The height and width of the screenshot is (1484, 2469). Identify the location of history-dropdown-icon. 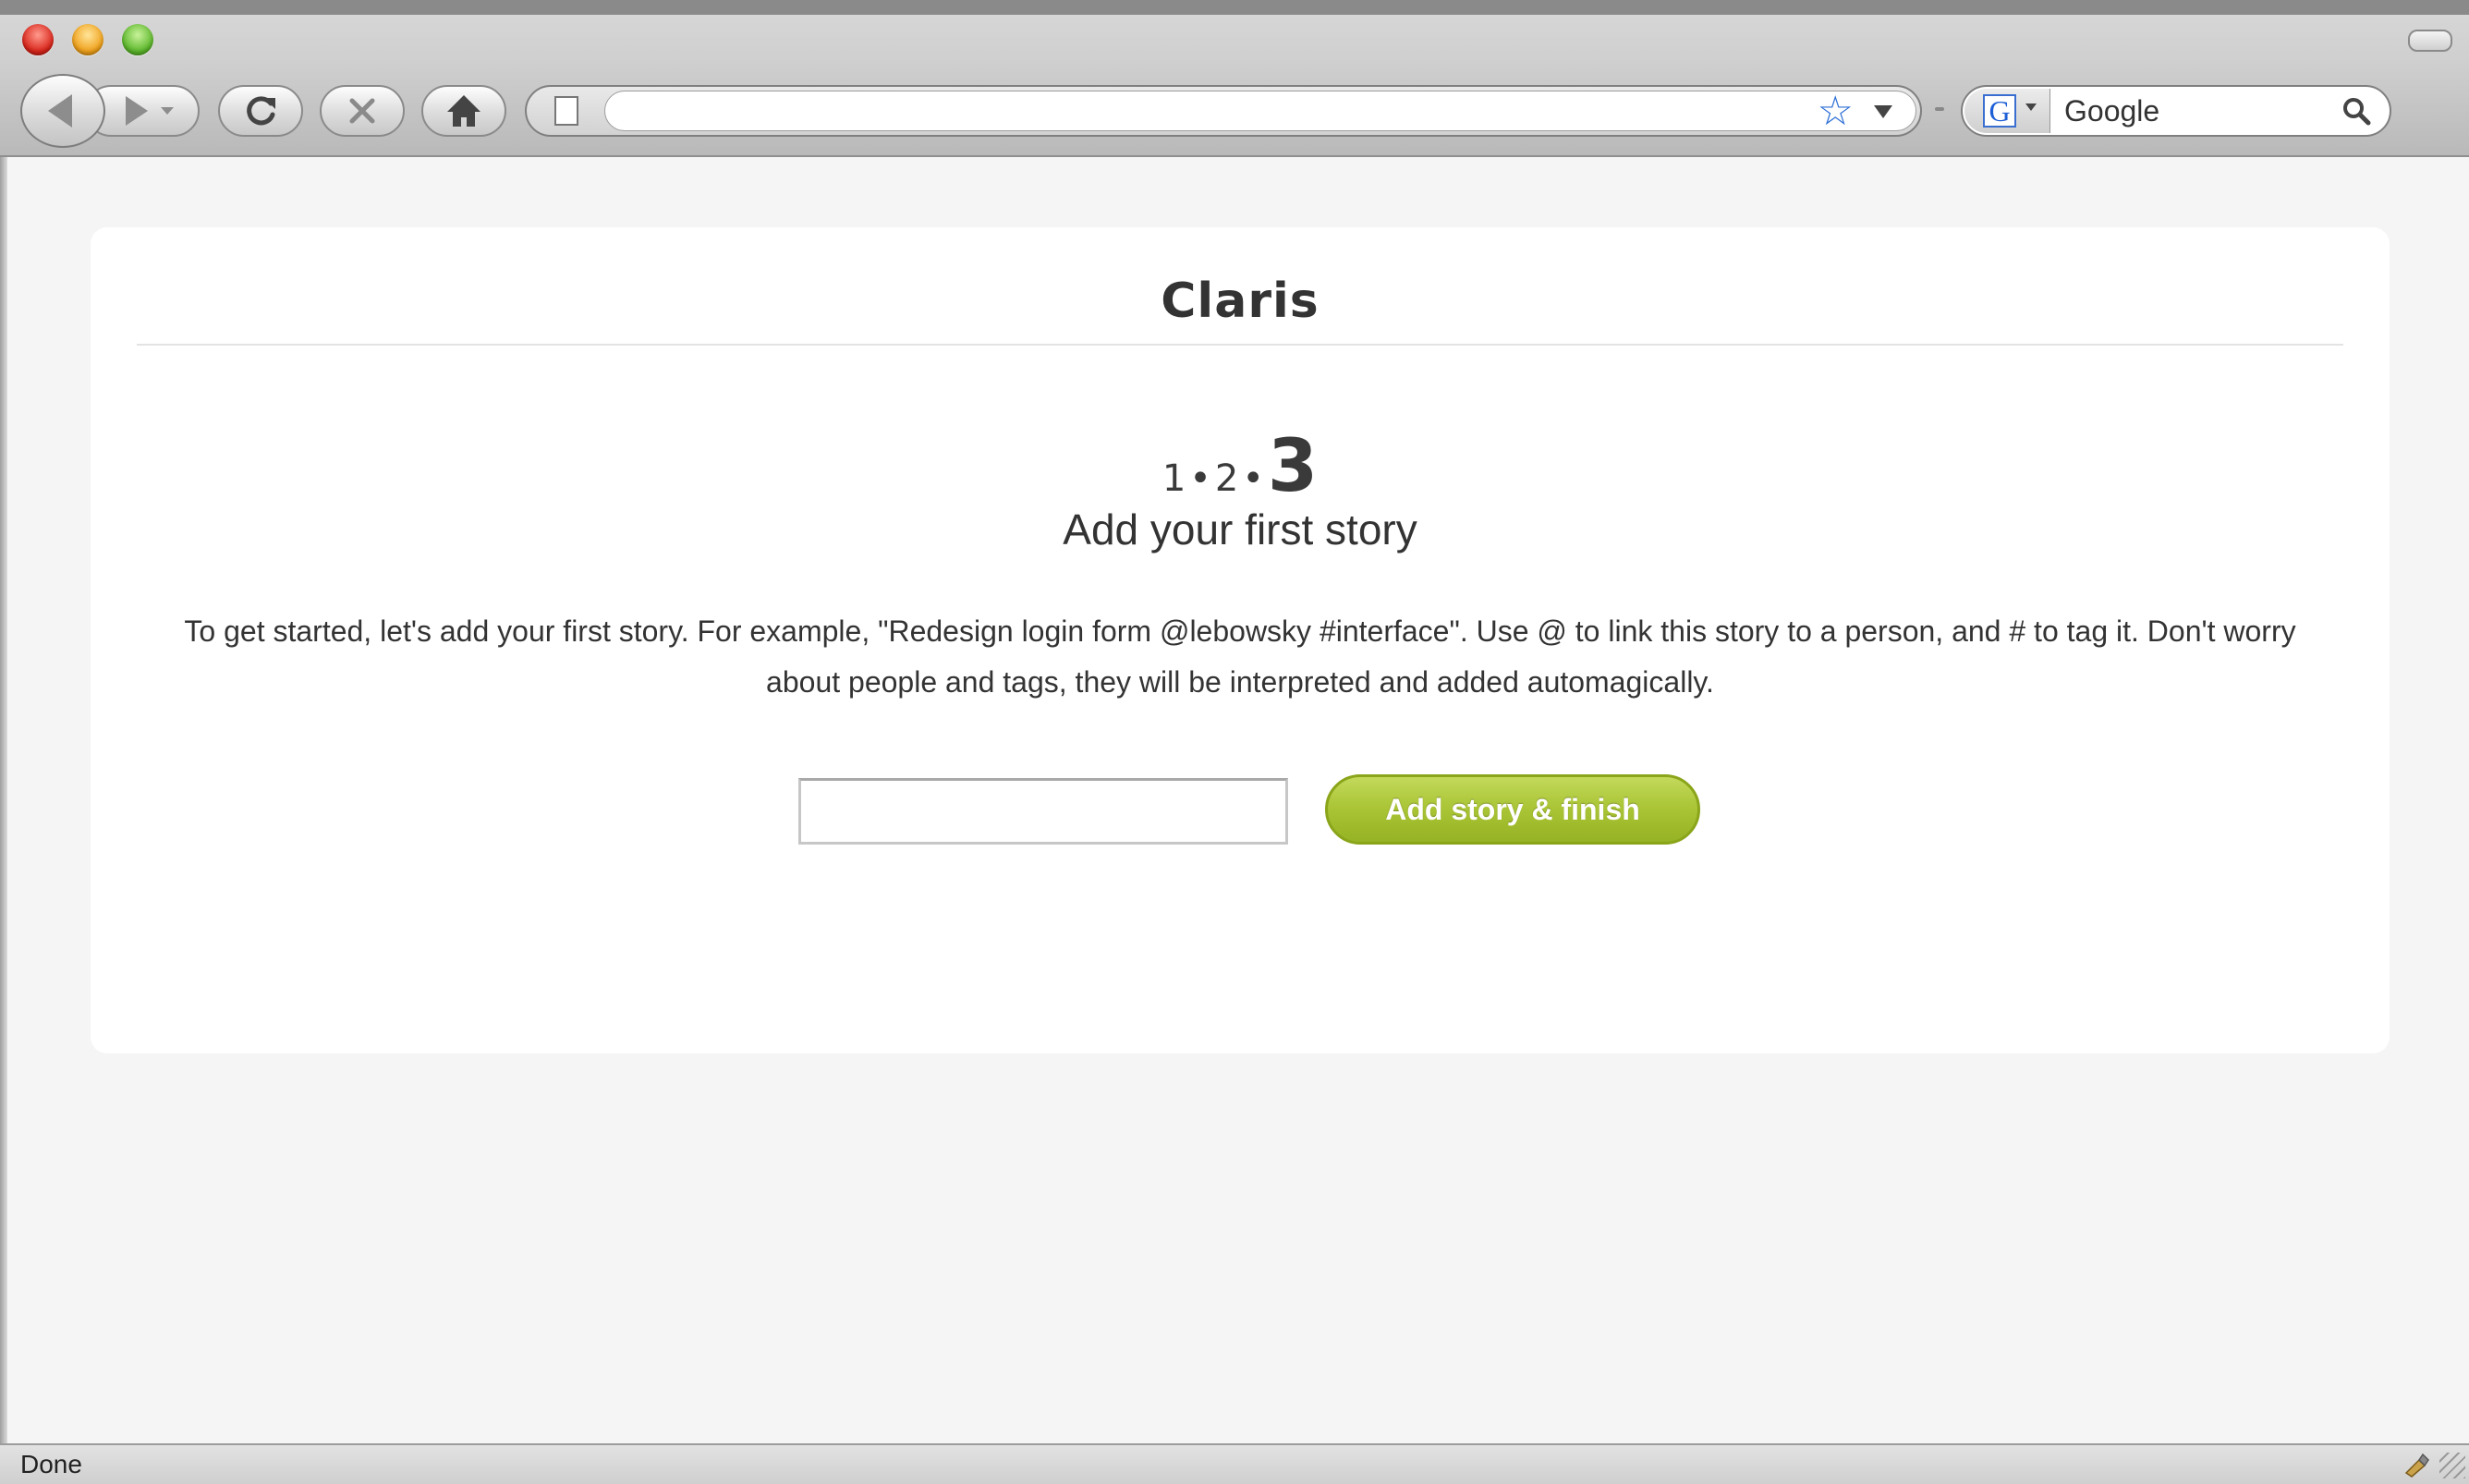
(167, 111).